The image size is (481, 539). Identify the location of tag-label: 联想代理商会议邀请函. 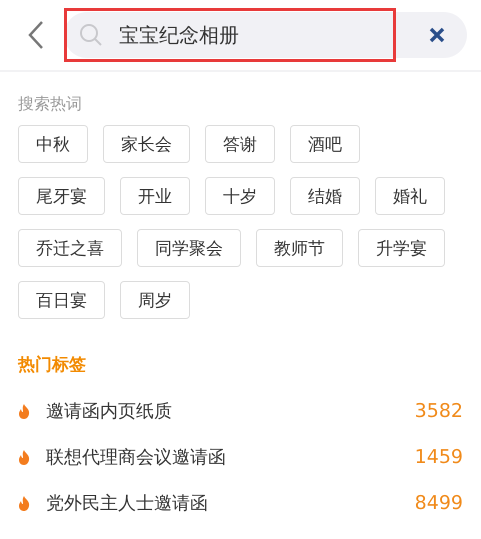
(230, 457).